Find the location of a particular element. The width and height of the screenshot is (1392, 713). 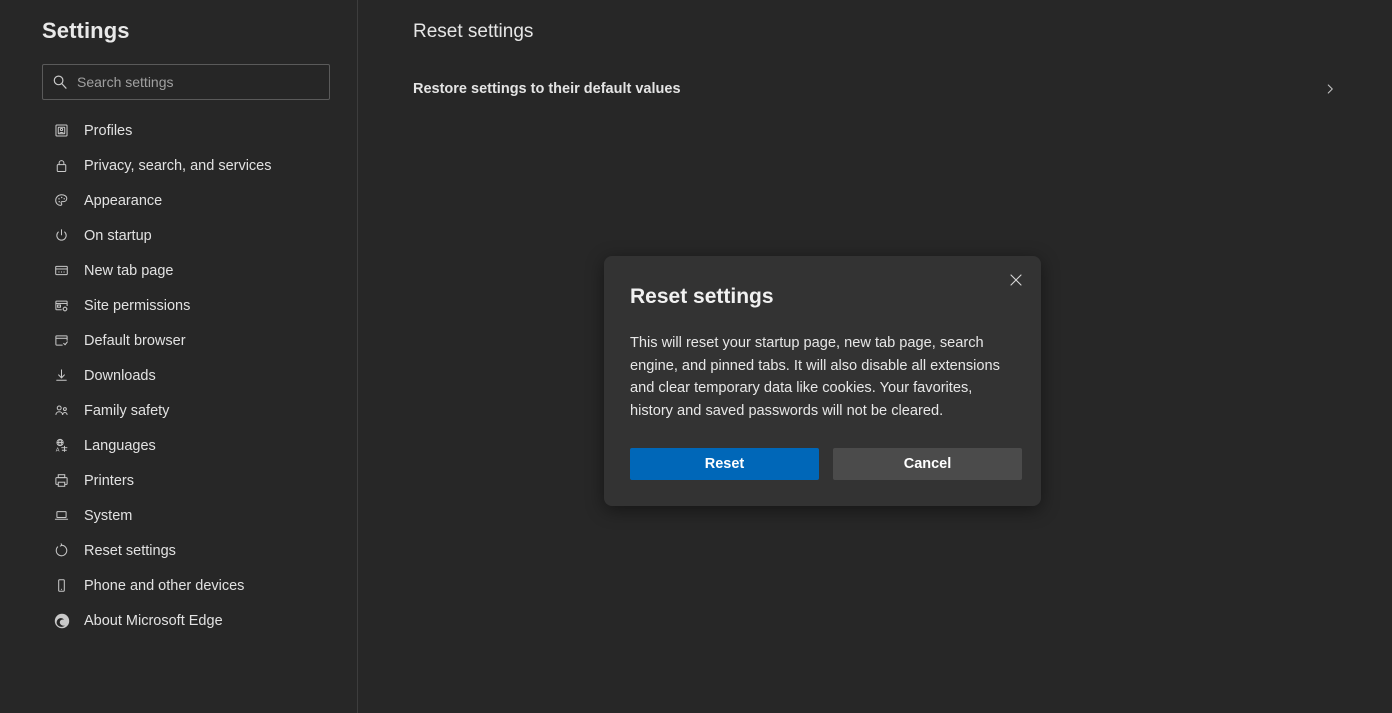

languages-globe-icon: A is located at coordinates (64, 446).